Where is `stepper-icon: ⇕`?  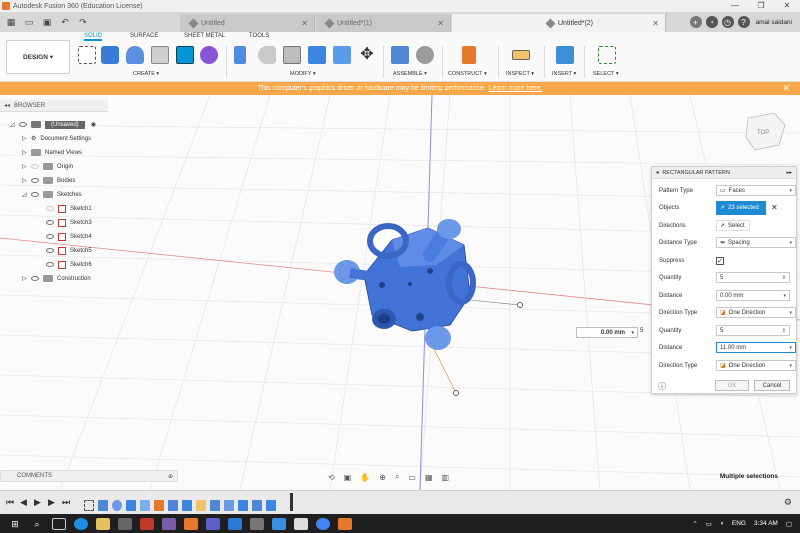
stepper-icon: ⇕ is located at coordinates (784, 278).